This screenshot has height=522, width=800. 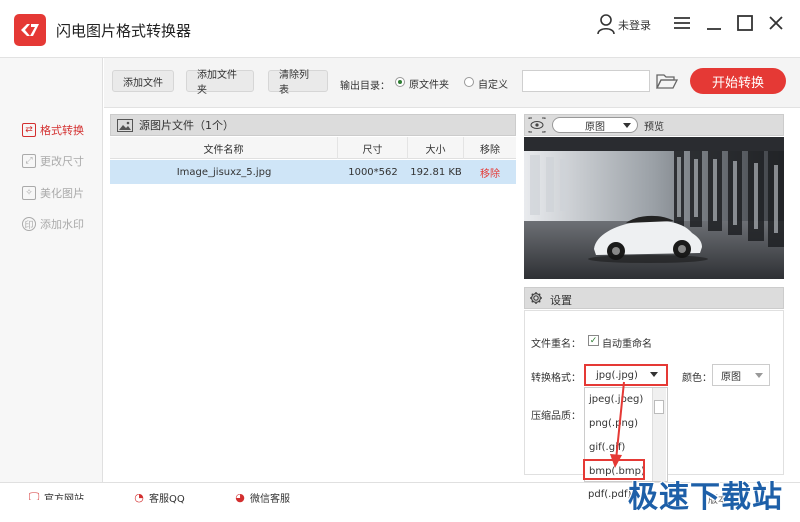 What do you see at coordinates (556, 378) in the screenshot?
I see `format-label: 转换格式：` at bounding box center [556, 378].